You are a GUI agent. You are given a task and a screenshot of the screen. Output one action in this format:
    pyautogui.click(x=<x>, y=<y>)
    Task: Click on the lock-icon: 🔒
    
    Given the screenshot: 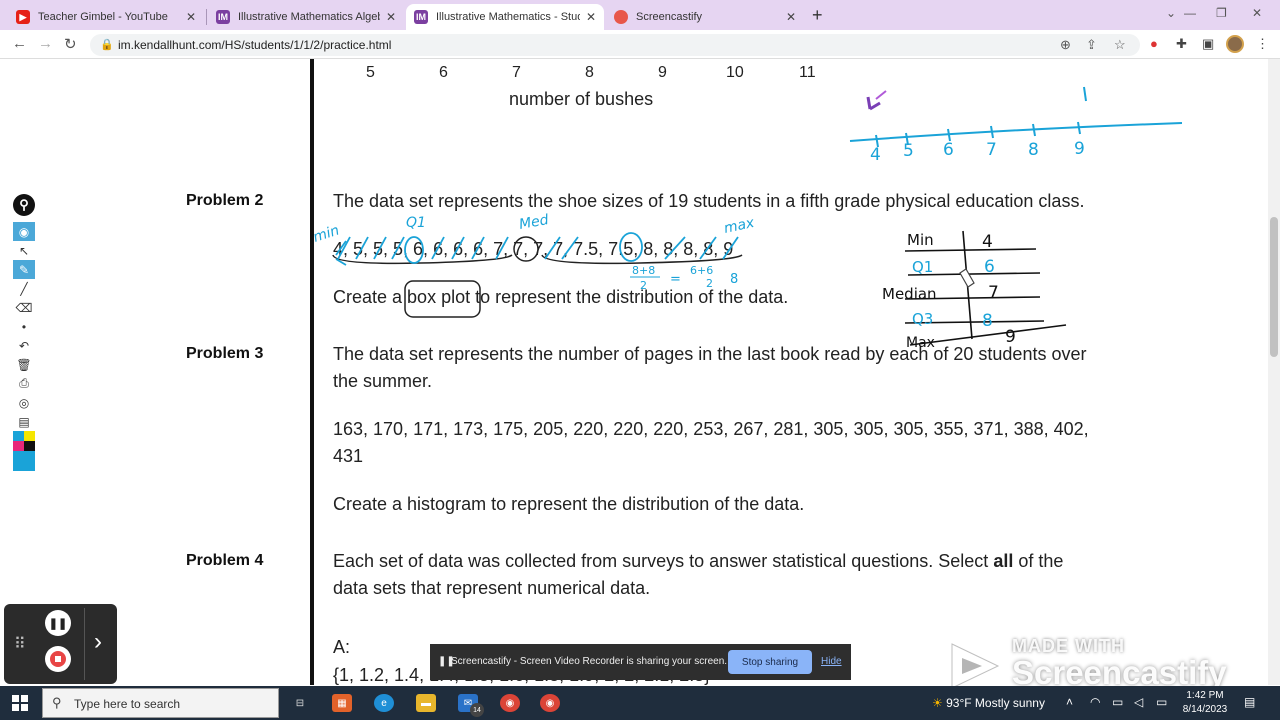 What is the action you would take?
    pyautogui.click(x=107, y=45)
    